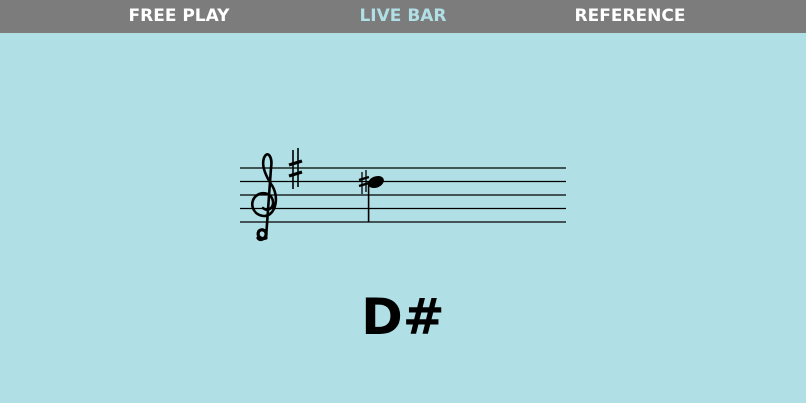 This screenshot has height=403, width=806. I want to click on top-nav-bar: FREE PLAY LIVE BAR REFERENCE, so click(403, 16).